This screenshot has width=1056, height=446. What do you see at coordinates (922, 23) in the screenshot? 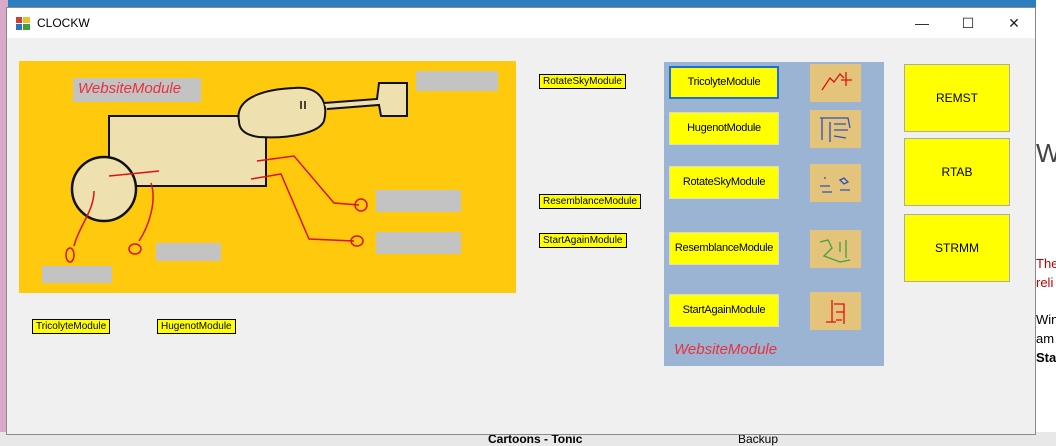
I see `minimize-button: —` at bounding box center [922, 23].